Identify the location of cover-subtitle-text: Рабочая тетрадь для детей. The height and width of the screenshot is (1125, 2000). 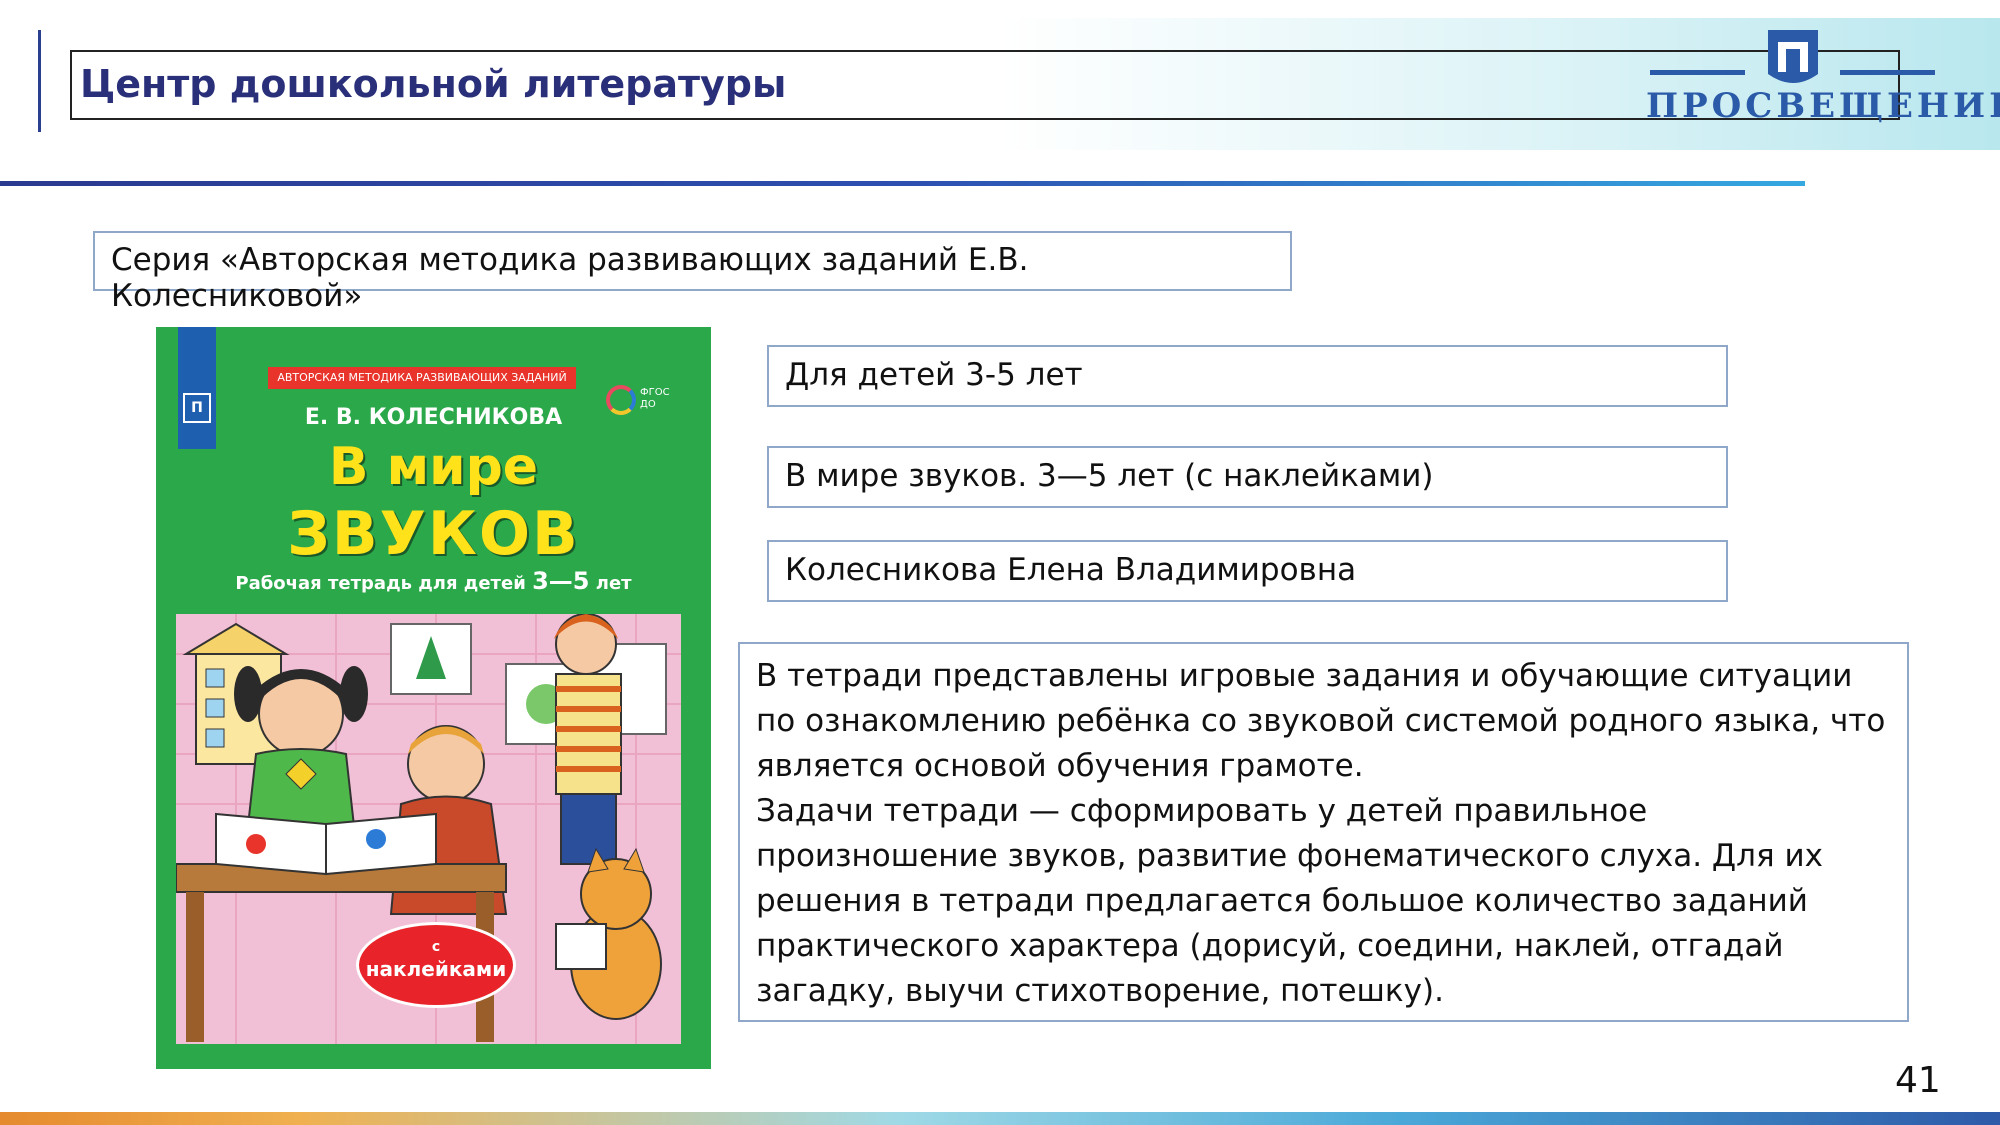
(380, 583).